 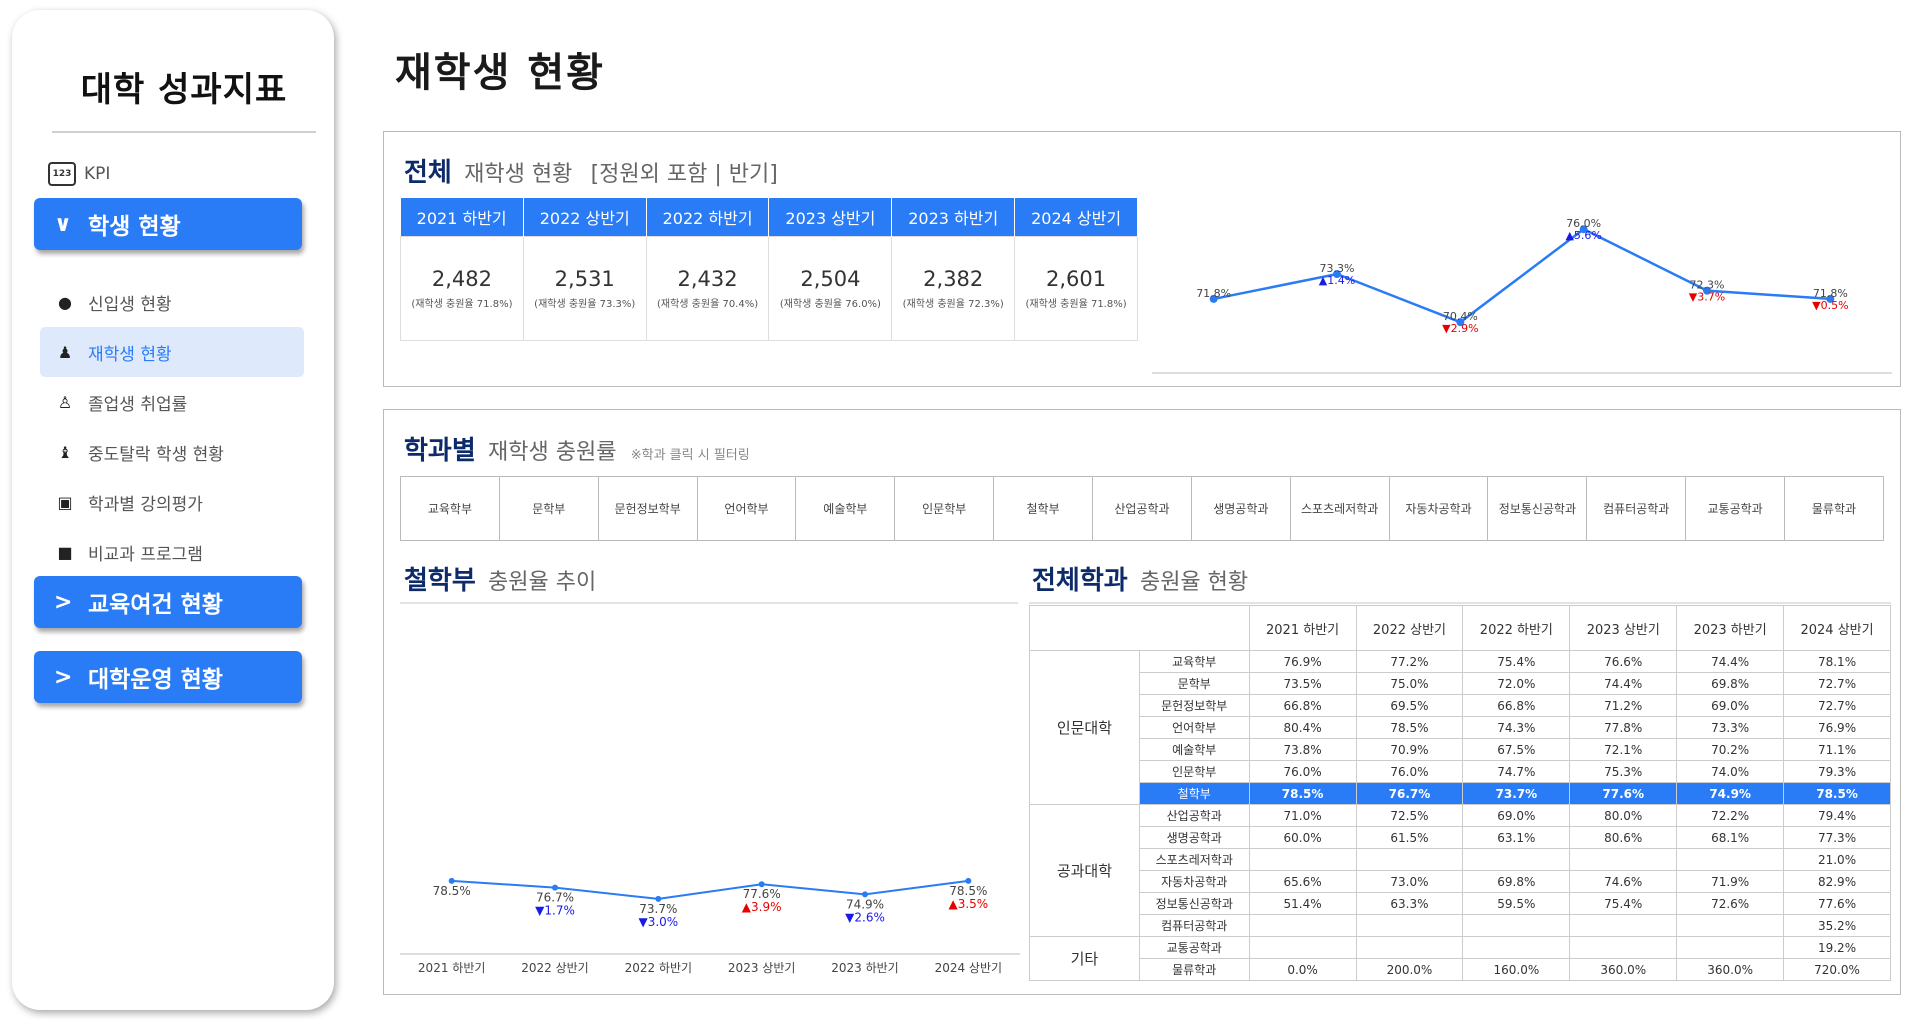 I want to click on sidebar-item-dropout: ♝ 중도탈락 학생 현황, so click(x=172, y=452).